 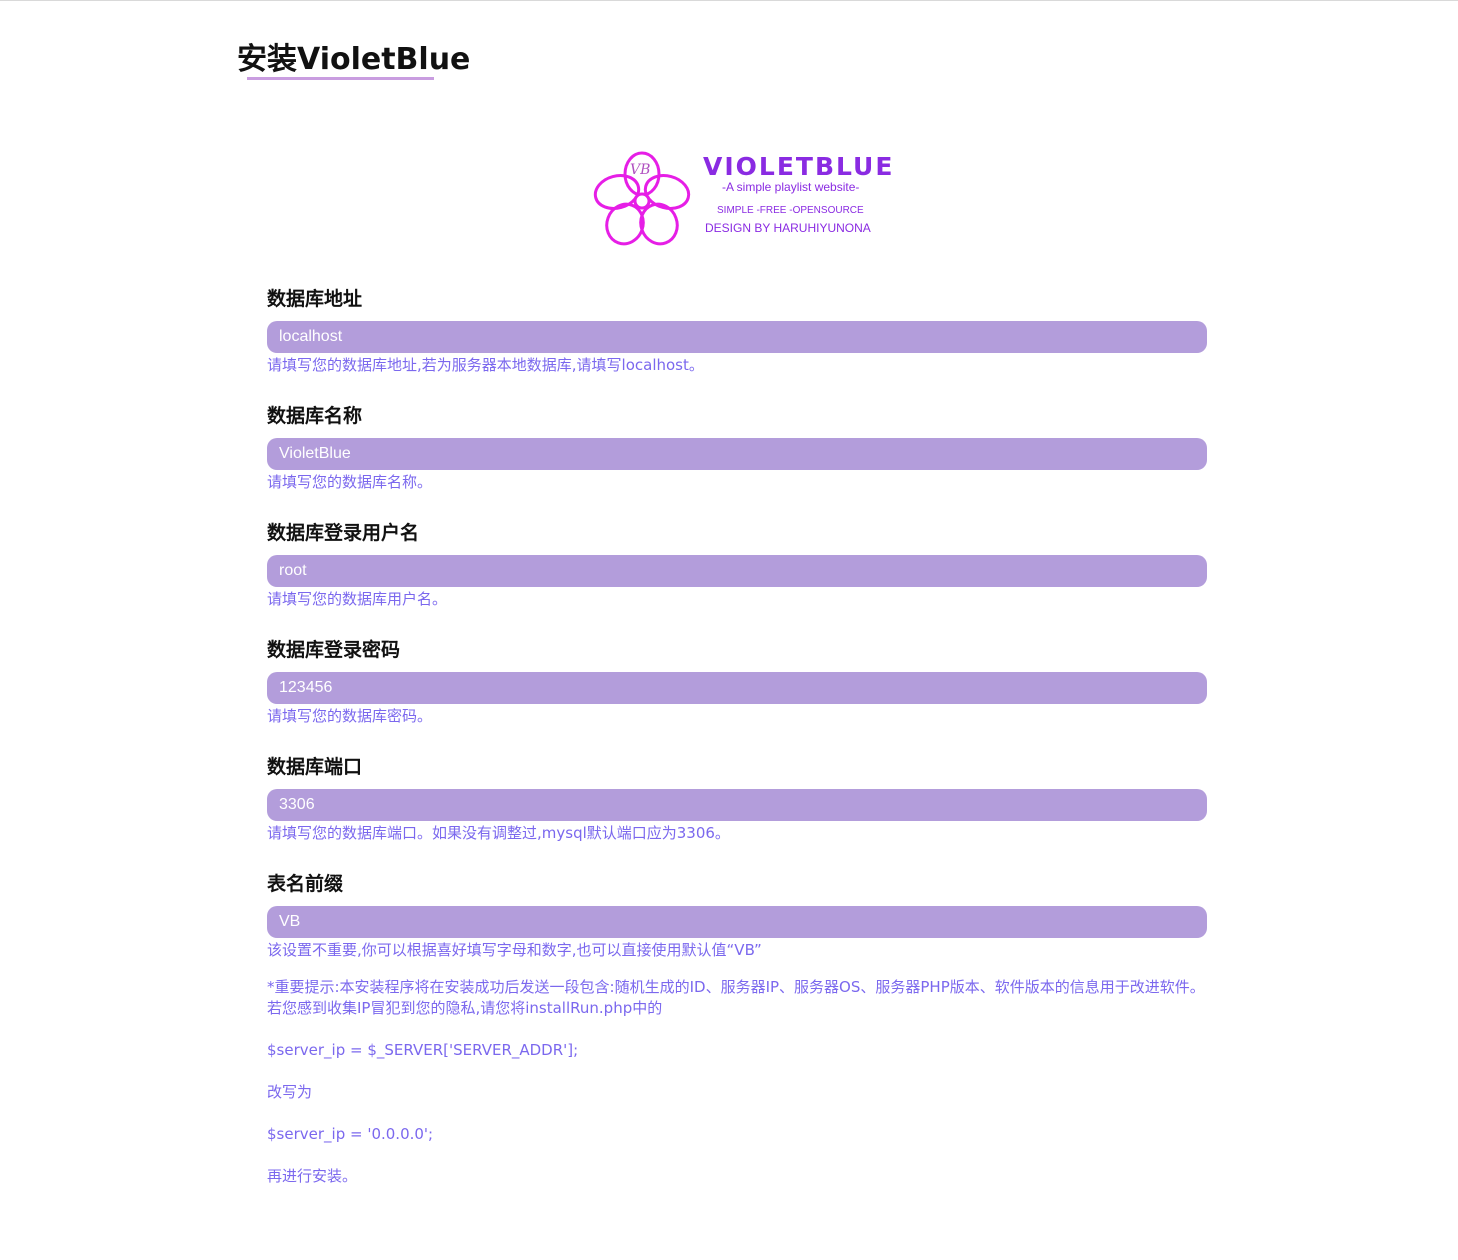 I want to click on logo-motto: SIMPLE -FREE -OPENSOURCE, so click(x=790, y=210).